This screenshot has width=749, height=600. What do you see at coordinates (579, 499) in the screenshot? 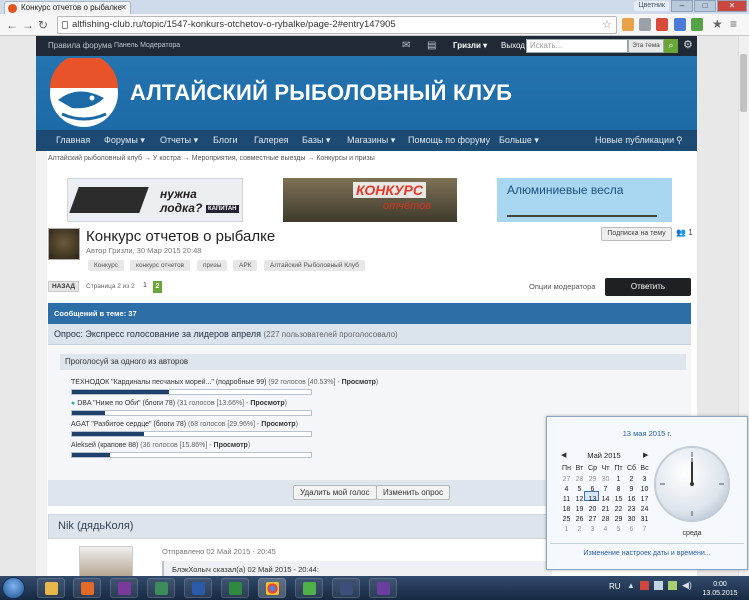
I see `calendar-day: 12` at bounding box center [579, 499].